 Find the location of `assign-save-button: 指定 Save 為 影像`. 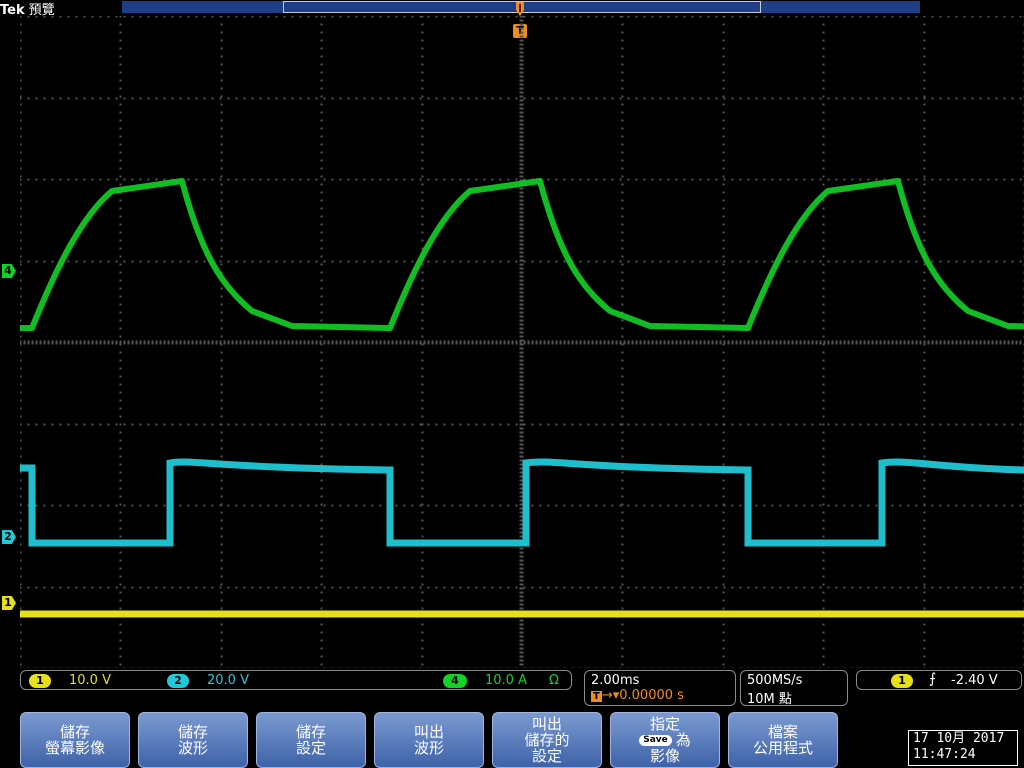

assign-save-button: 指定 Save 為 影像 is located at coordinates (665, 740).